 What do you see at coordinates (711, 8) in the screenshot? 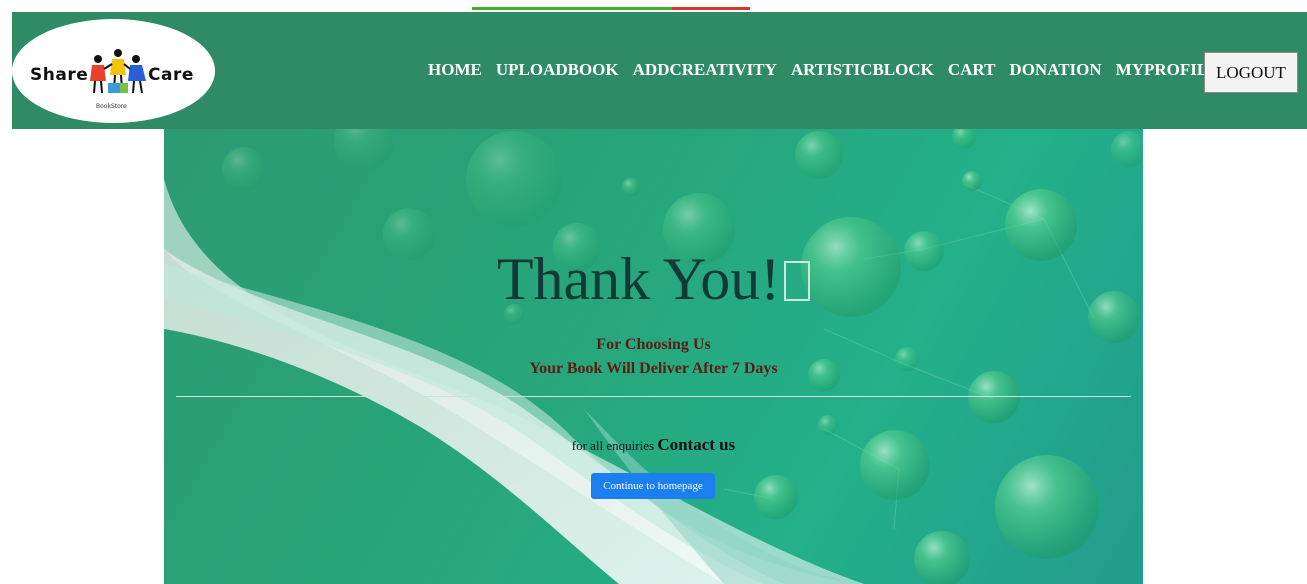
I see `strip-red` at bounding box center [711, 8].